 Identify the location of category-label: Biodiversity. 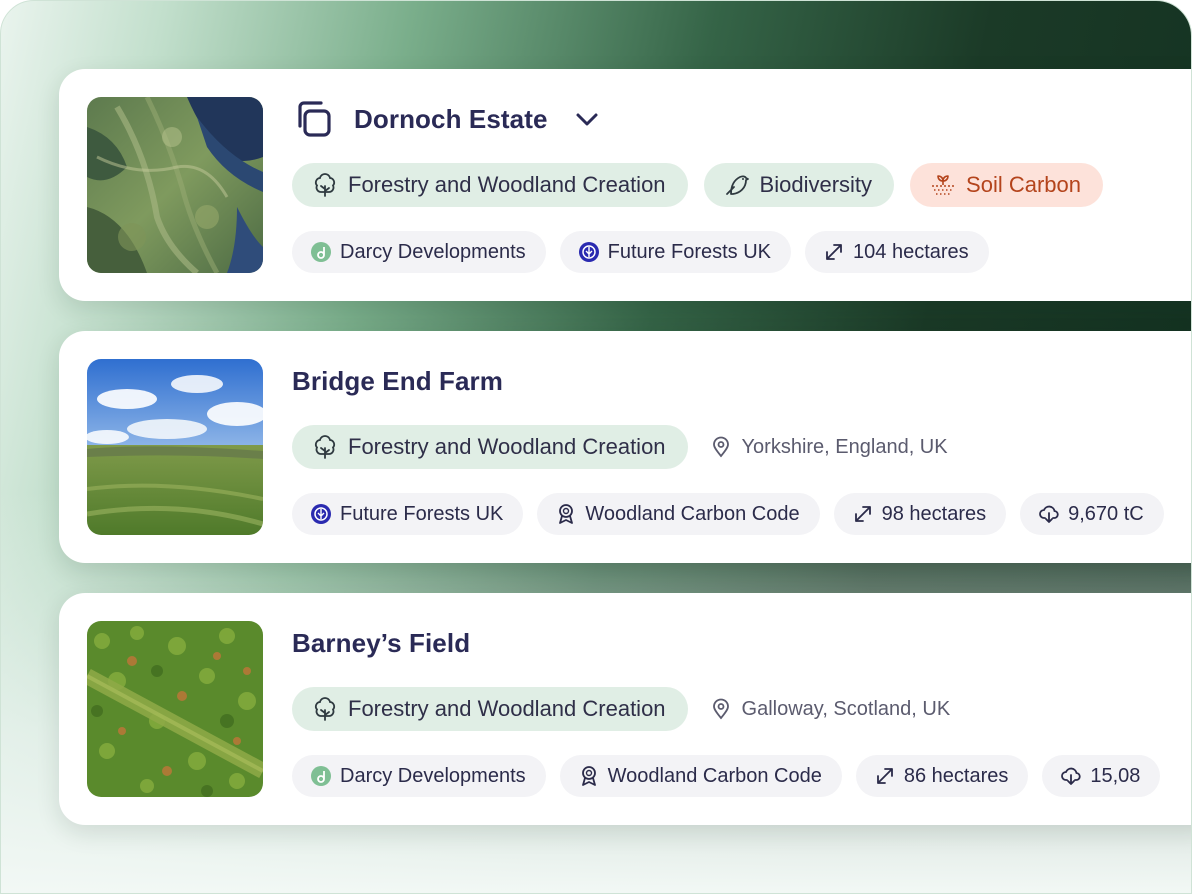
(816, 184).